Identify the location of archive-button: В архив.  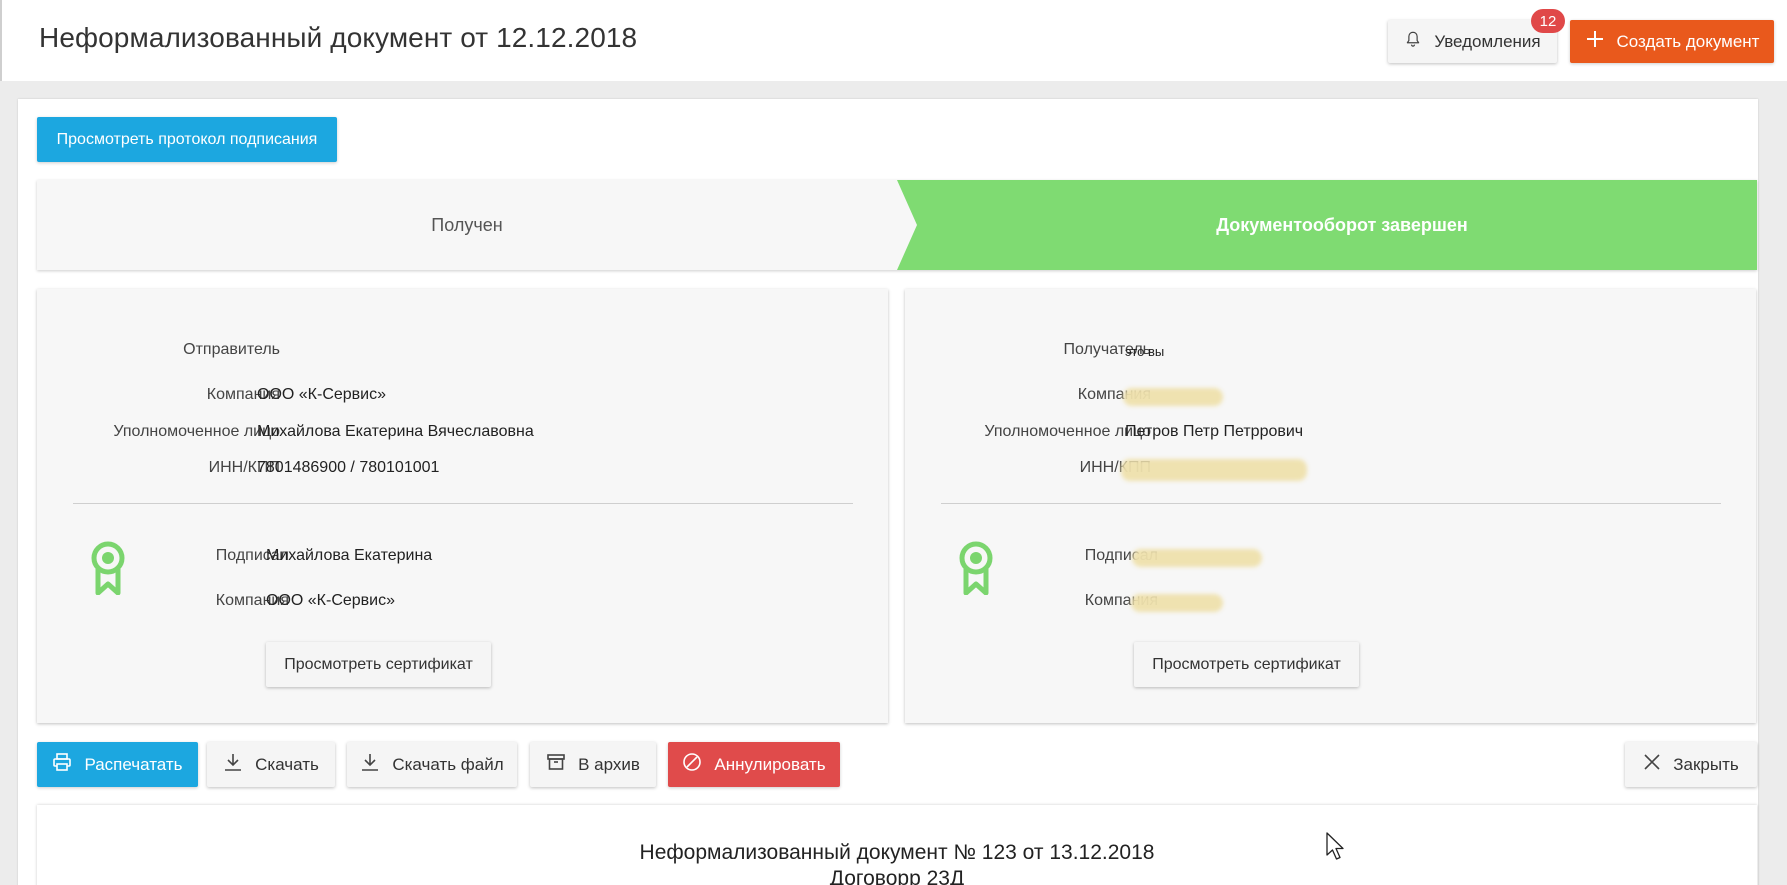
(593, 764).